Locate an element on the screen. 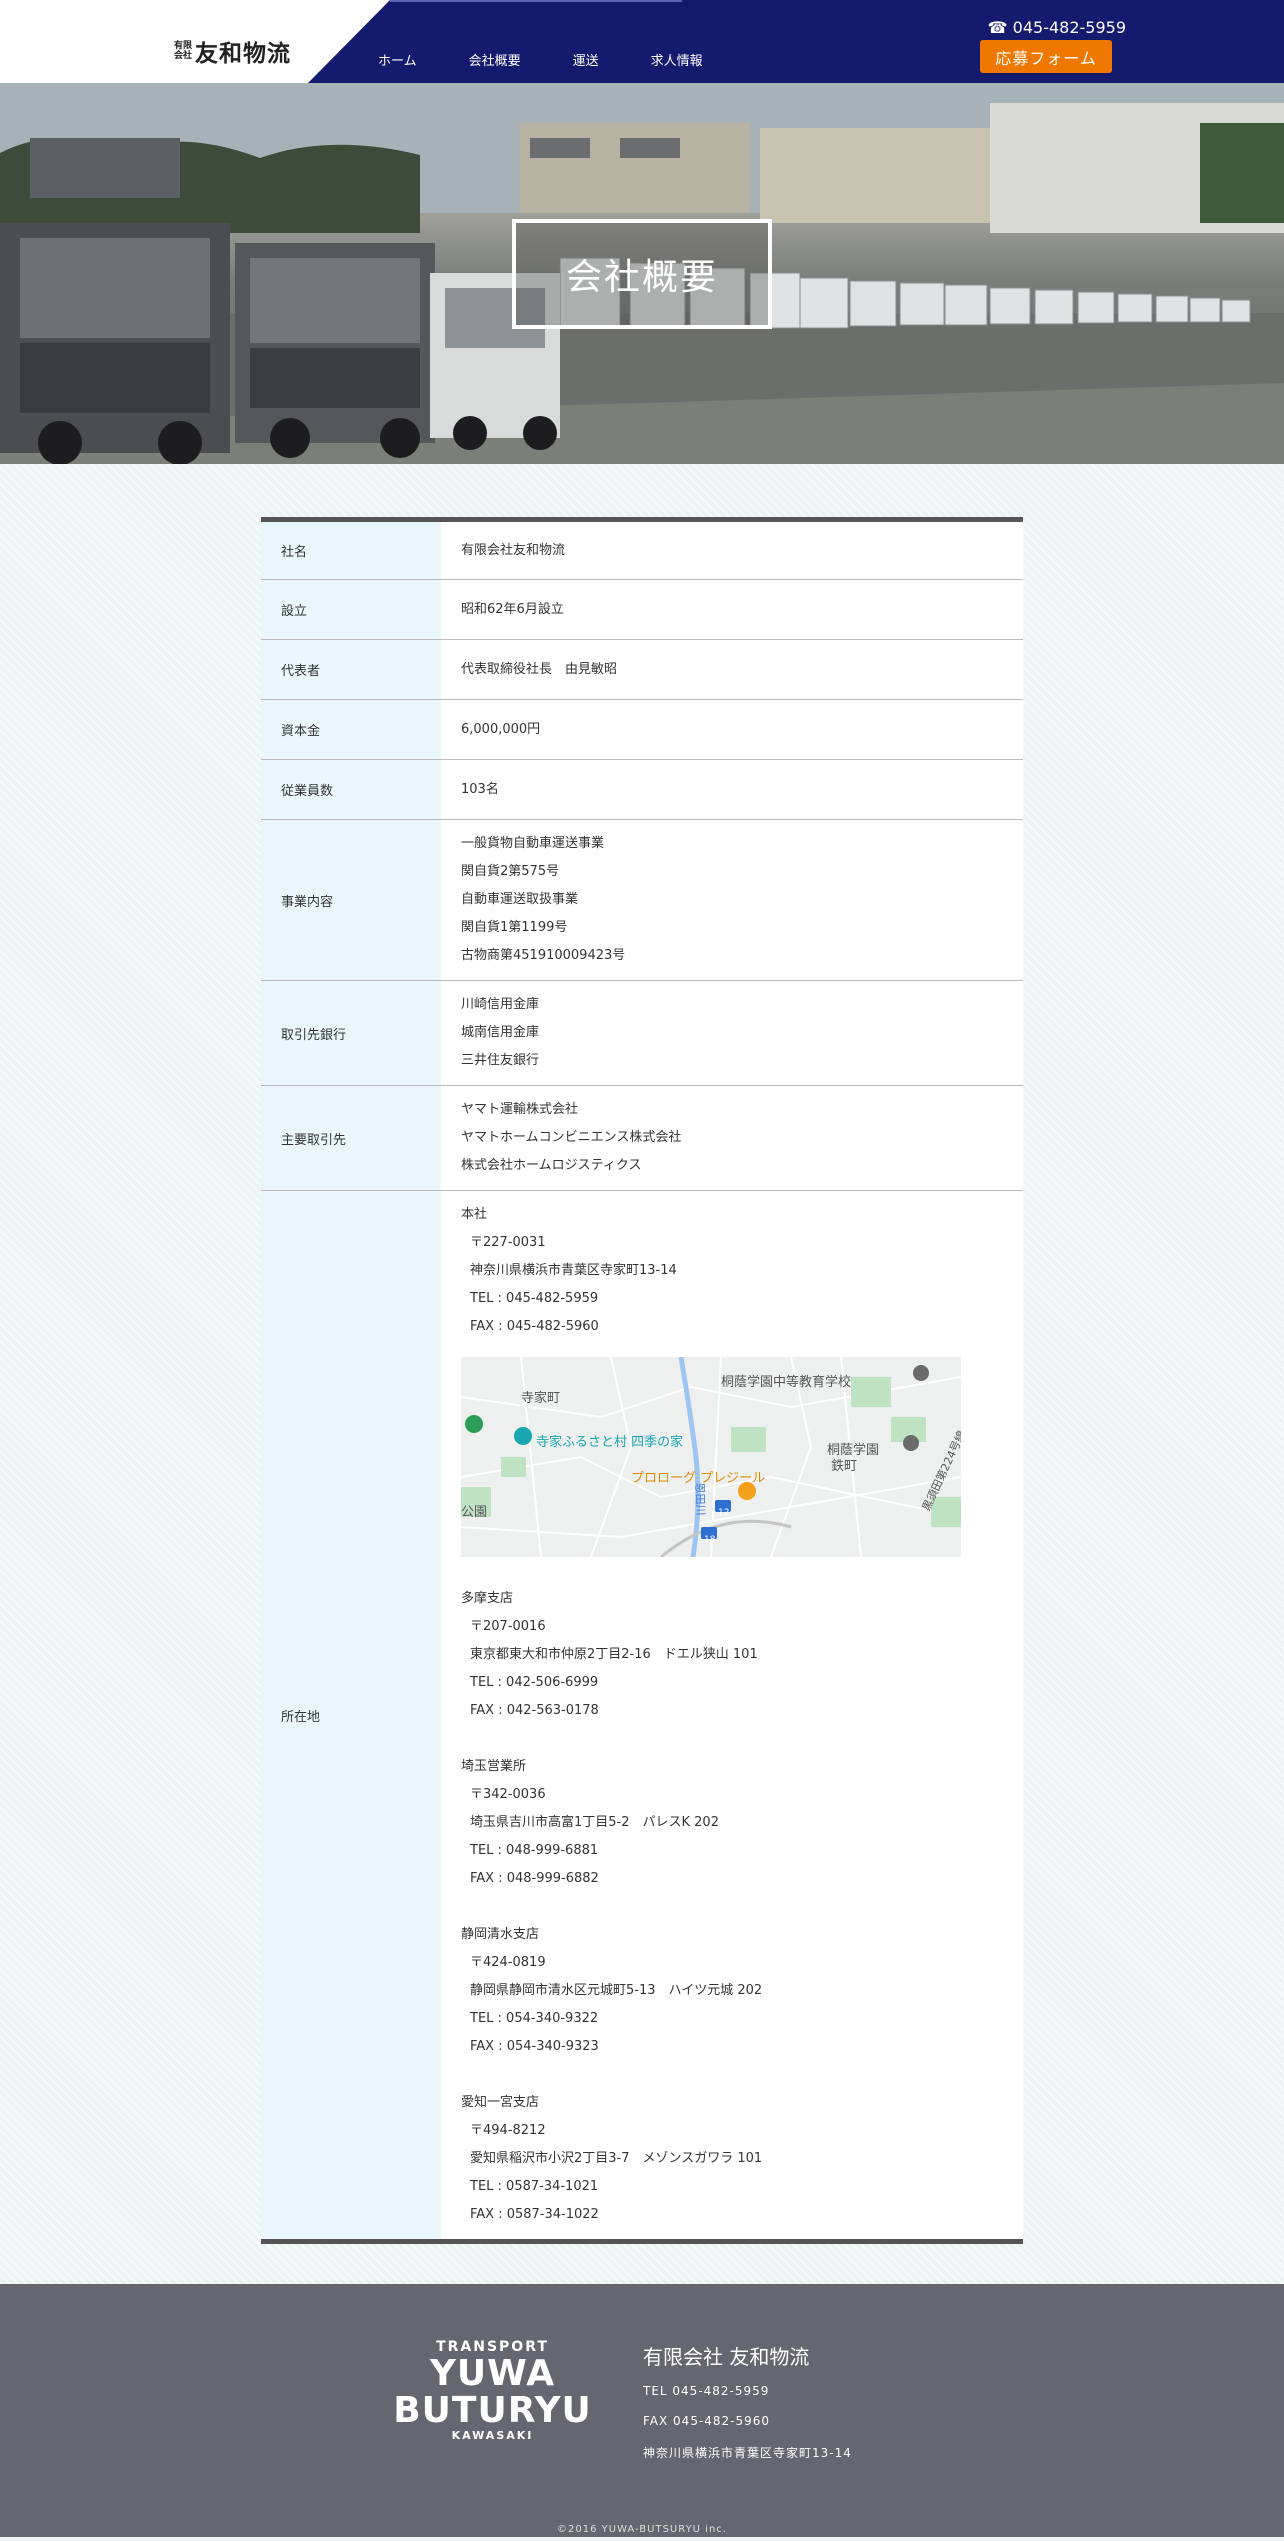 This screenshot has width=1284, height=2541. main-nav: ホーム 会社概要 運送 求人情報 is located at coordinates (566, 59).